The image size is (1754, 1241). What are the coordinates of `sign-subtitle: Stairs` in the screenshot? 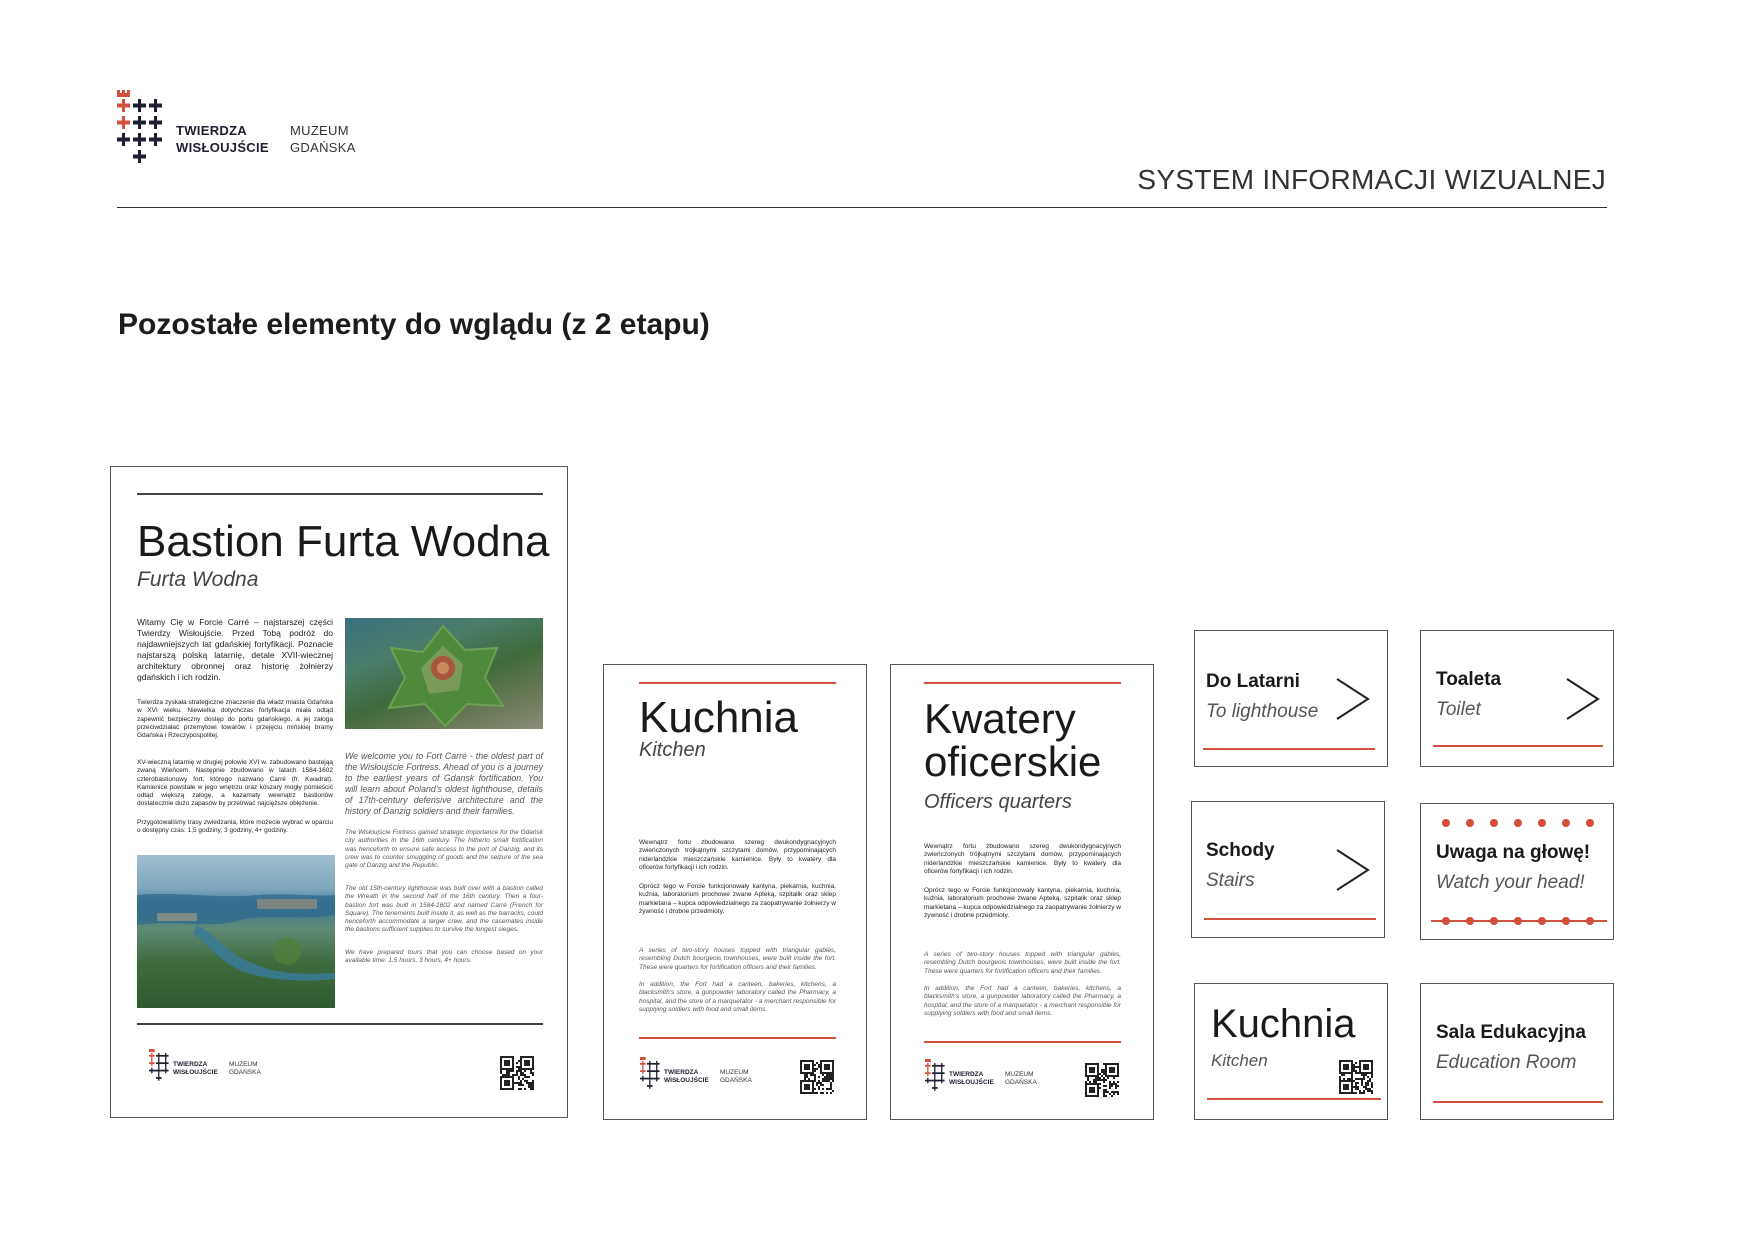 It's located at (1230, 880).